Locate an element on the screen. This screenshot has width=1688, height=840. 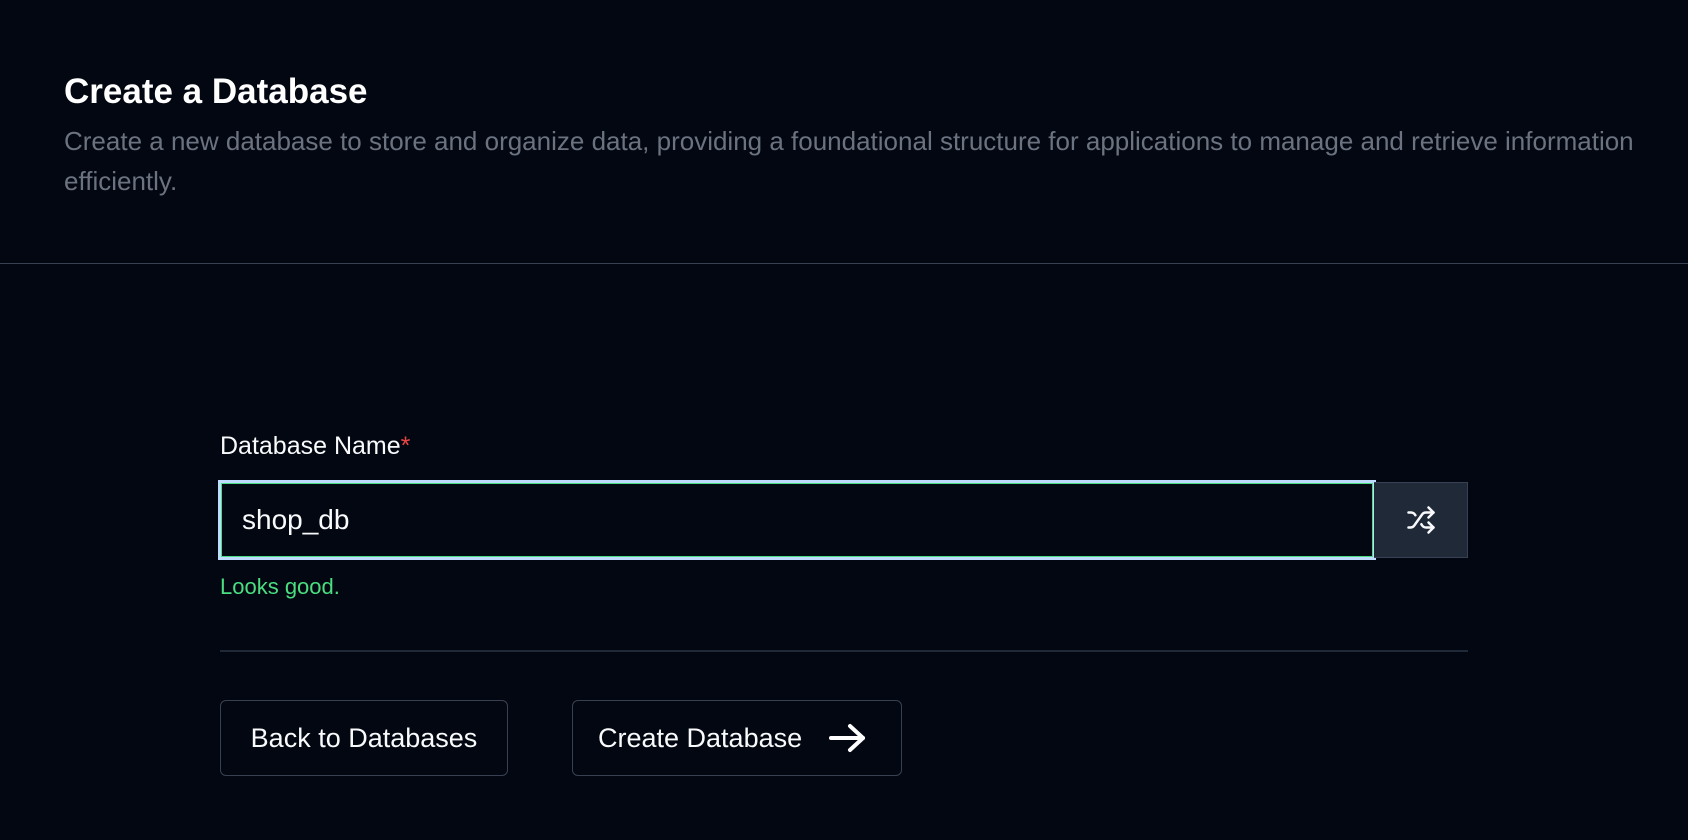
back-button-label: Back to Databases is located at coordinates (364, 737).